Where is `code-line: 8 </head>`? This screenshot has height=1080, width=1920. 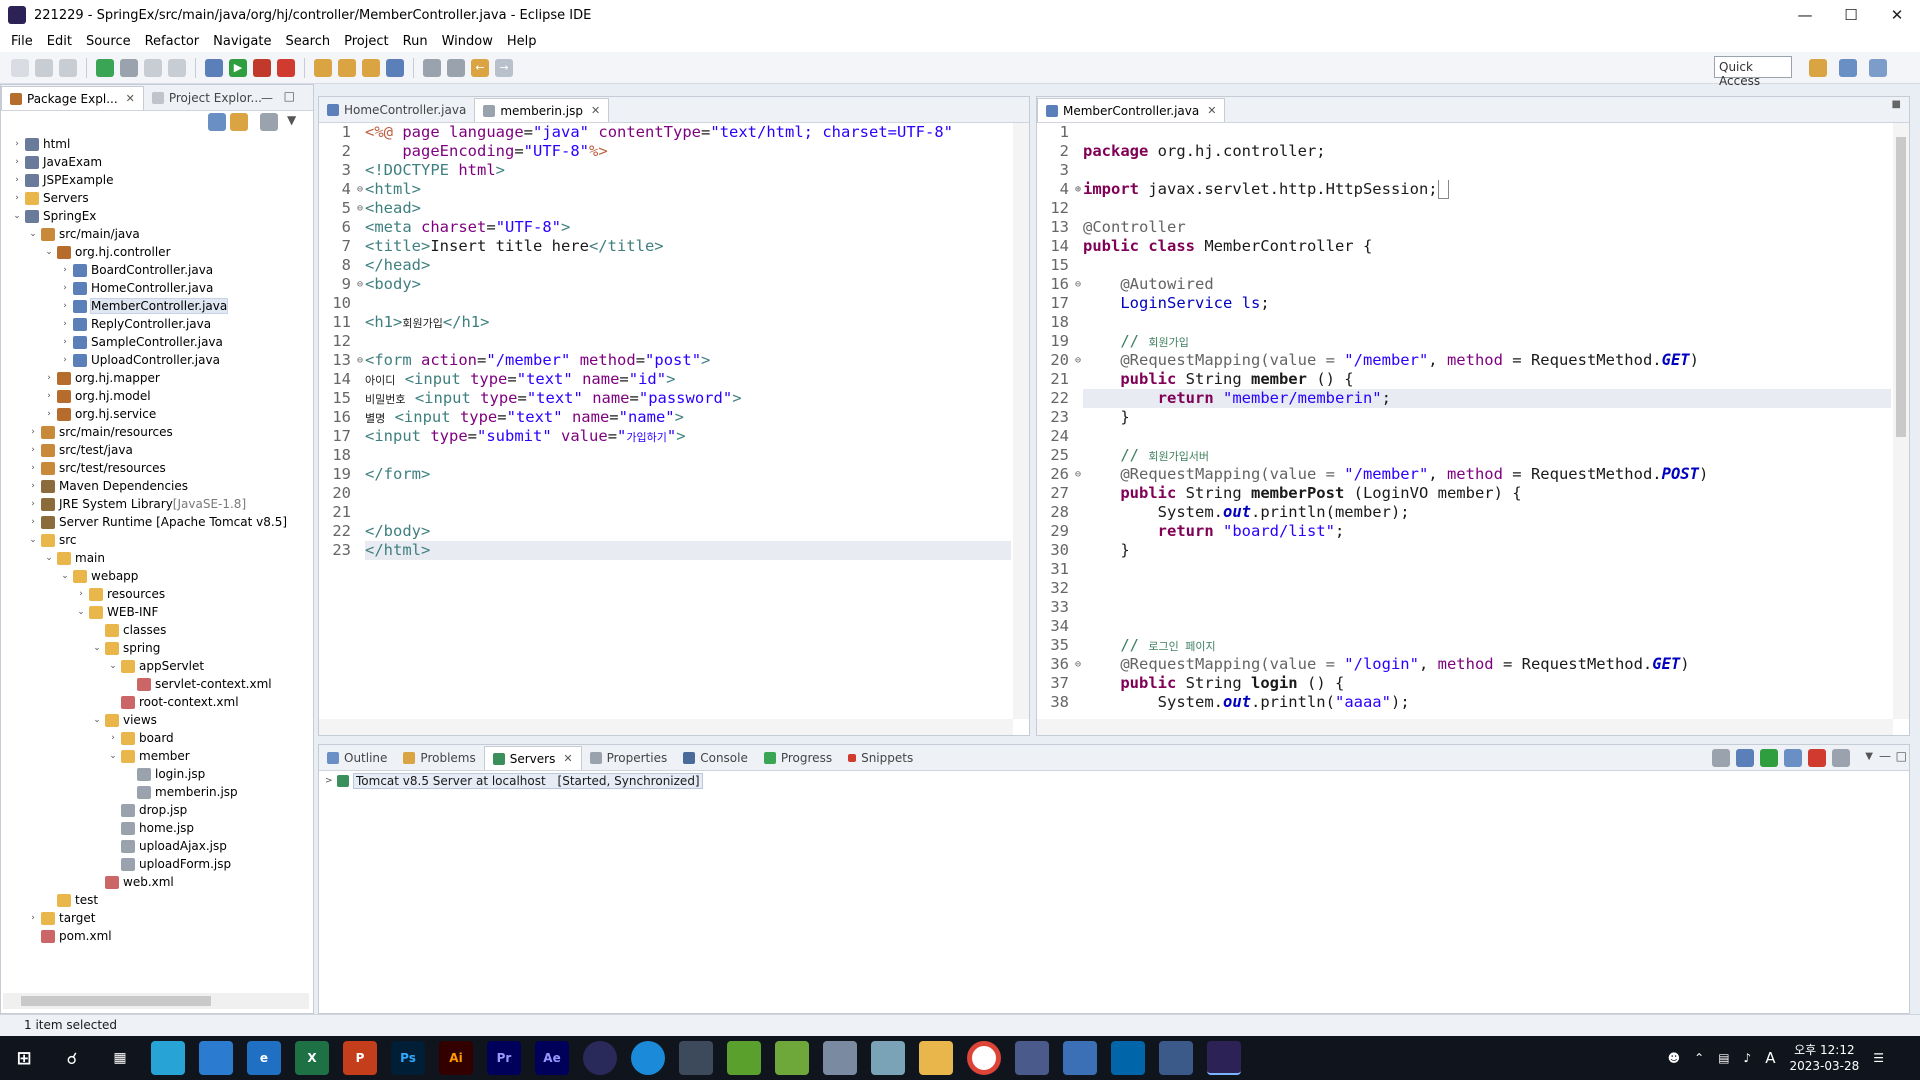 code-line: 8 </head> is located at coordinates (665, 265).